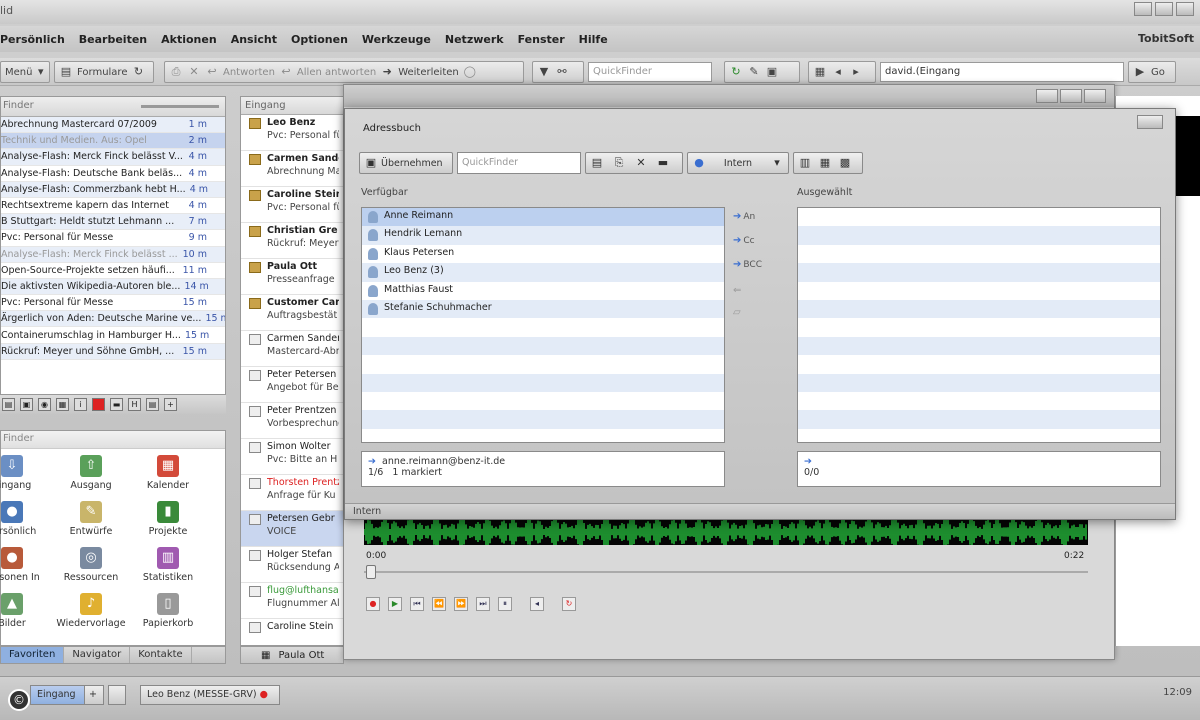  What do you see at coordinates (91, 473) in the screenshot?
I see `tile-ausgang: ⇧ Ausgang` at bounding box center [91, 473].